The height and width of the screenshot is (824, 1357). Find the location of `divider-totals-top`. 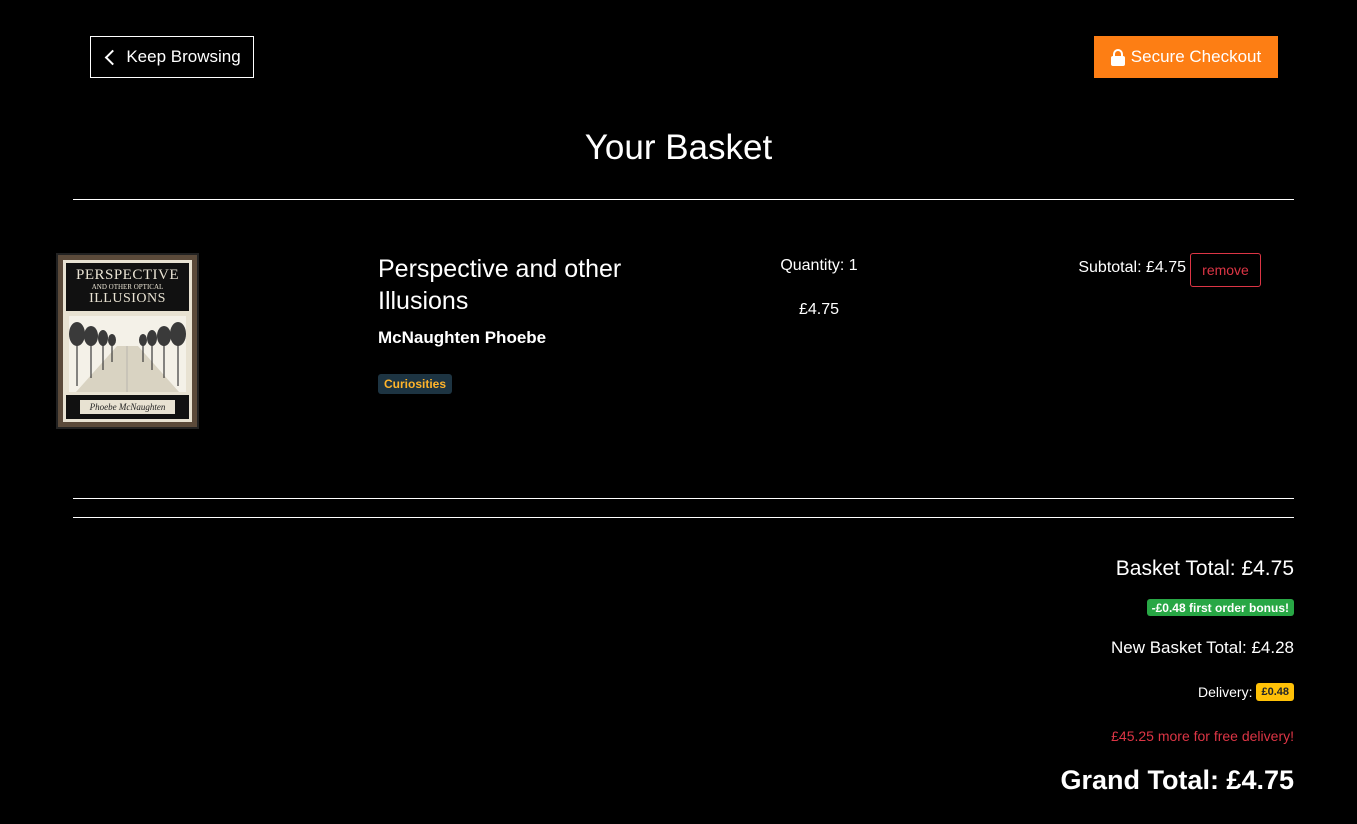

divider-totals-top is located at coordinates (683, 517).